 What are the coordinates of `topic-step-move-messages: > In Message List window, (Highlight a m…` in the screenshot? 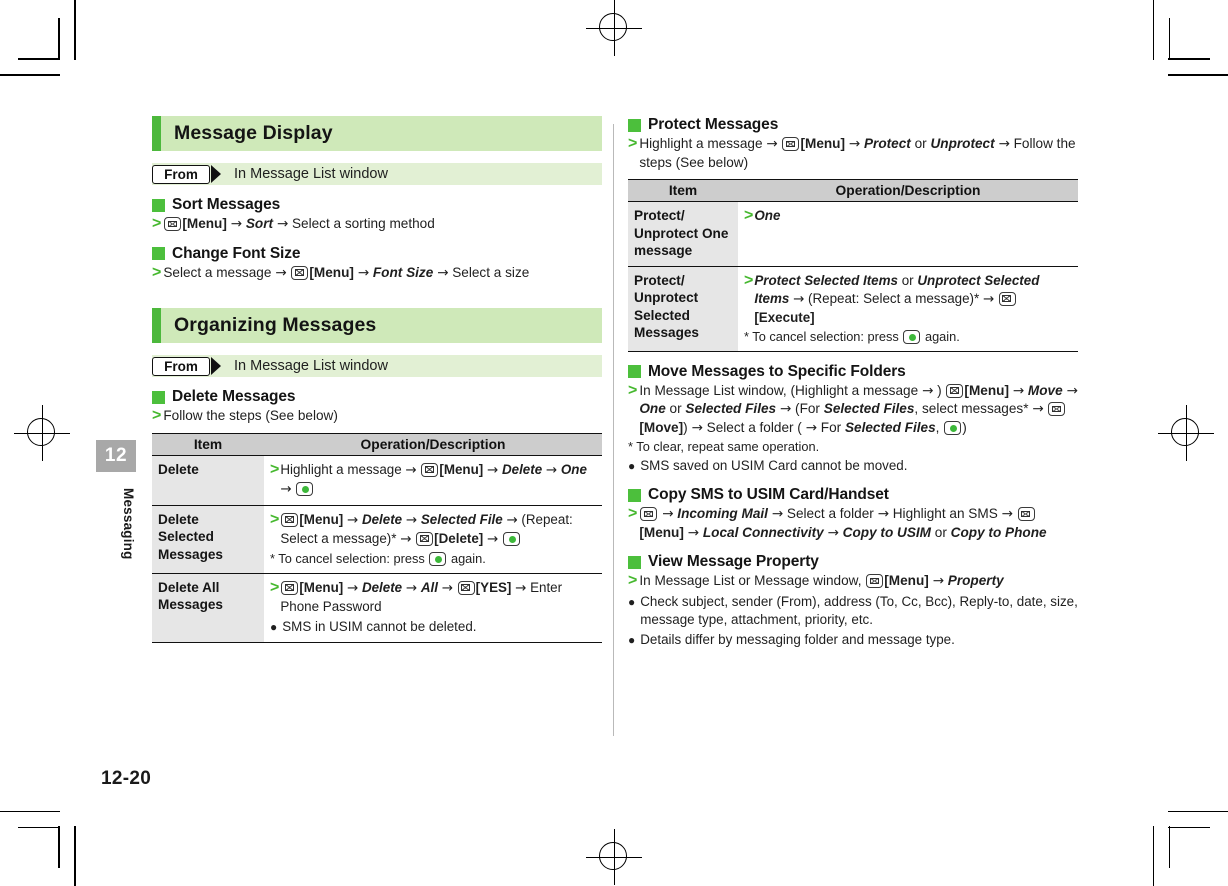 It's located at (853, 408).